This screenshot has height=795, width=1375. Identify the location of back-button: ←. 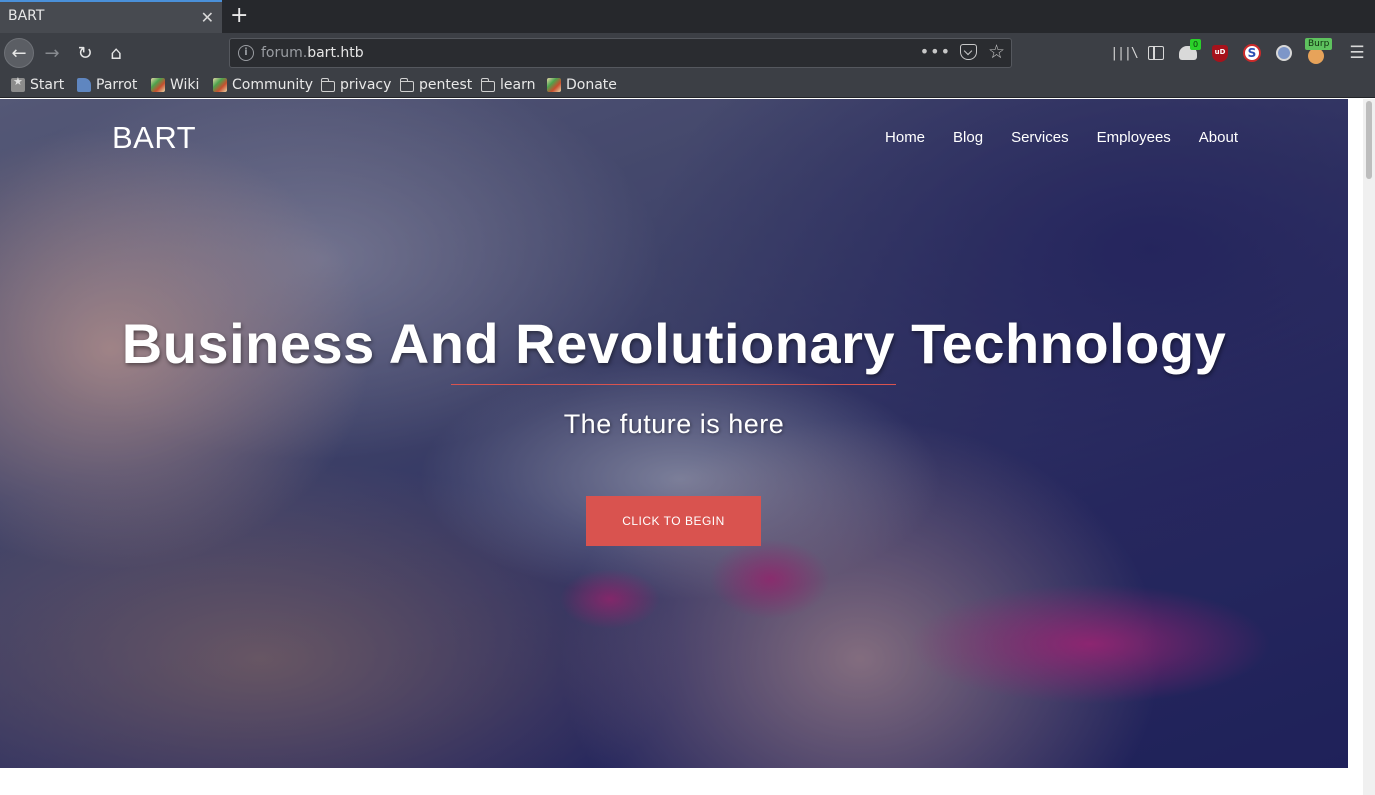
(19, 53).